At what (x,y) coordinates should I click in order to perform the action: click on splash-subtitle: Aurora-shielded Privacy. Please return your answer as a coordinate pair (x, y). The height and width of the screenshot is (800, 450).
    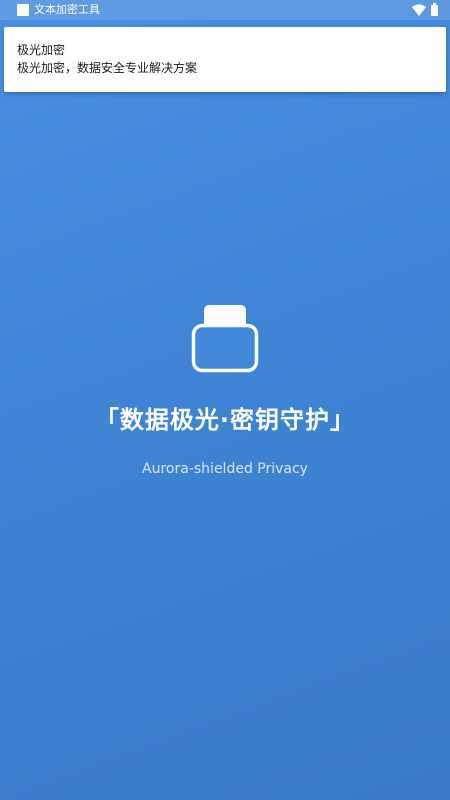
    Looking at the image, I should click on (225, 469).